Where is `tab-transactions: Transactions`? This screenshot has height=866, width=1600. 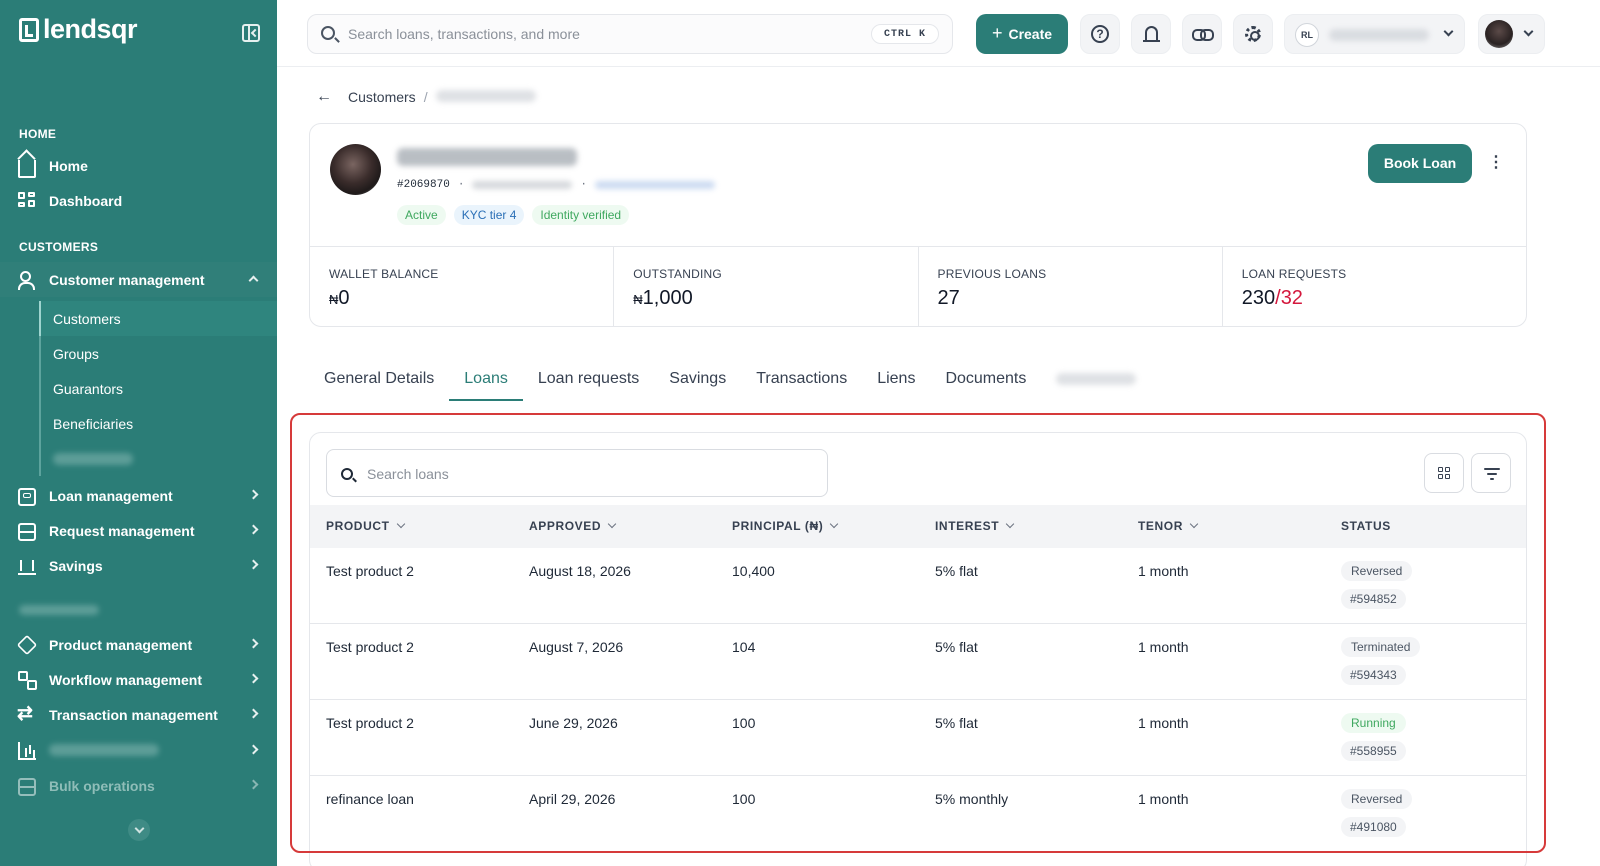 tab-transactions: Transactions is located at coordinates (801, 381).